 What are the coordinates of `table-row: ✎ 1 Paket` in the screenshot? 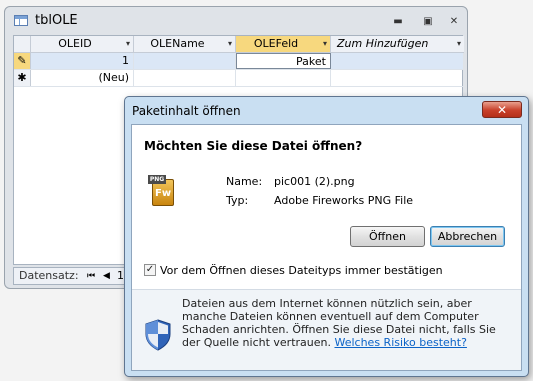 It's located at (238, 61).